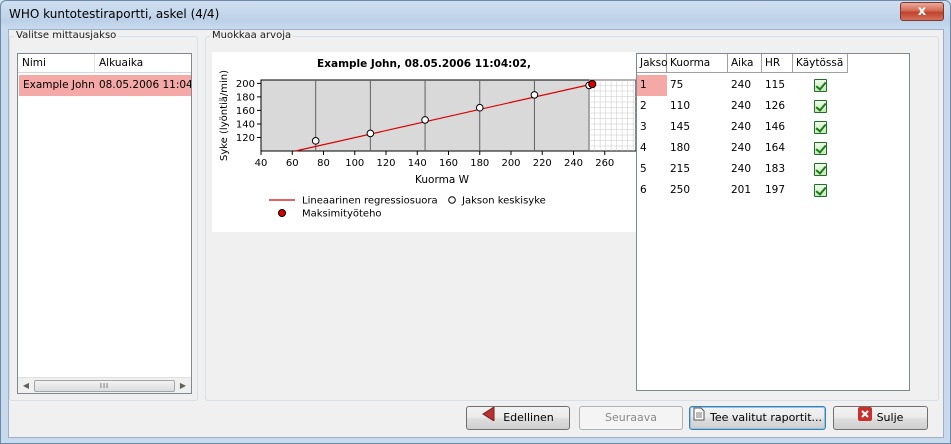 This screenshot has height=444, width=951. I want to click on x-tick-label: 220, so click(542, 163).